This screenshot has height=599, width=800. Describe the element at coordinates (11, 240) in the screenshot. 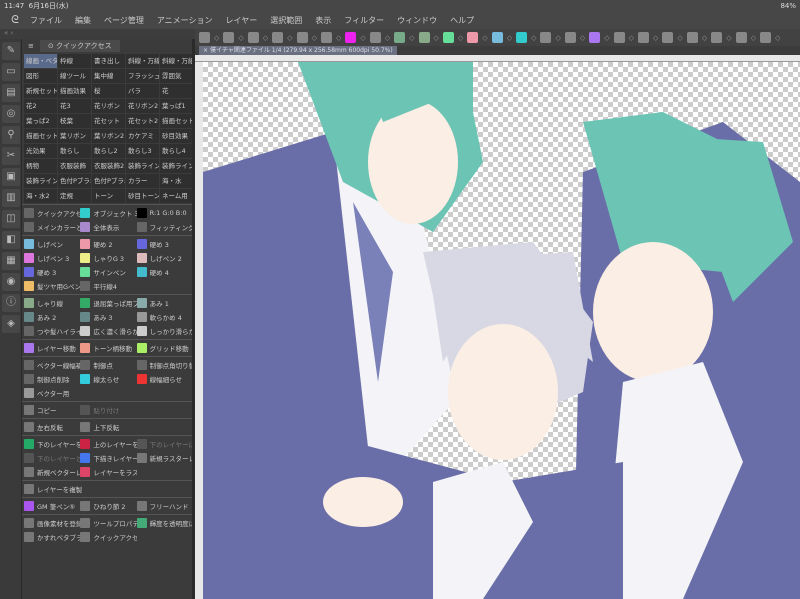

I see `tool-icon: ◧` at that location.